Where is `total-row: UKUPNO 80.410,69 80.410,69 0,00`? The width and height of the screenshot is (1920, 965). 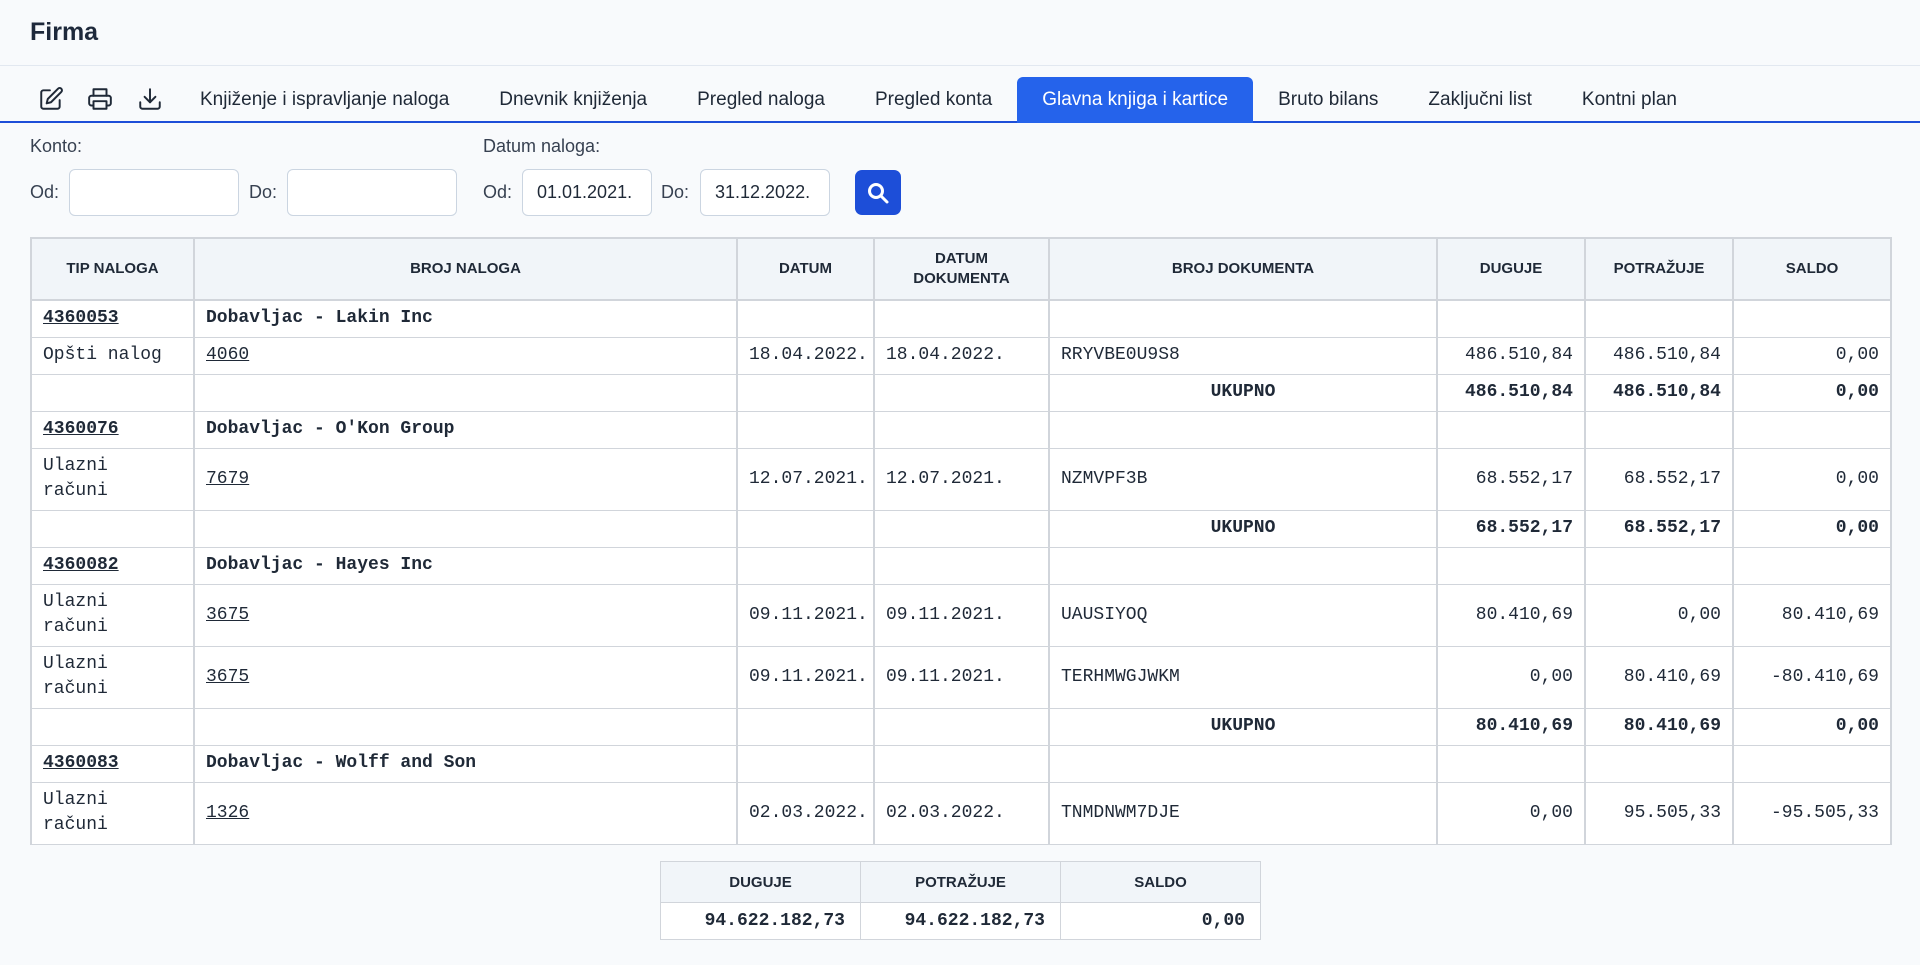
total-row: UKUPNO 80.410,69 80.410,69 0,00 is located at coordinates (961, 726).